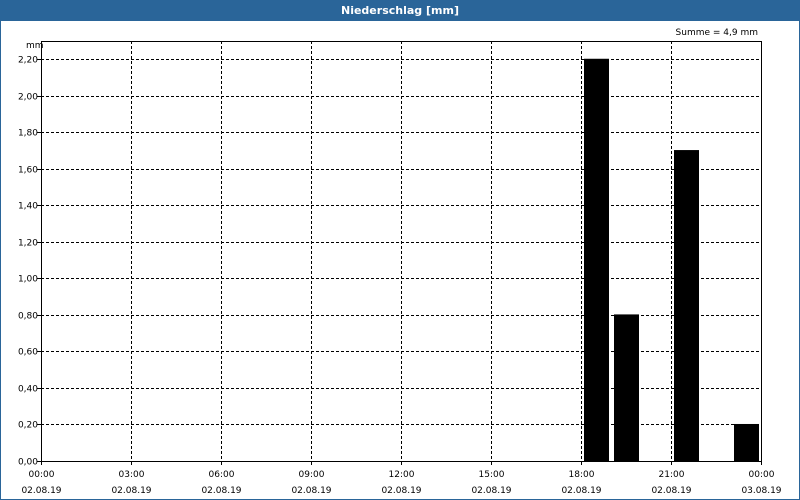  I want to click on y-tick-label: 1,60, so click(28, 171).